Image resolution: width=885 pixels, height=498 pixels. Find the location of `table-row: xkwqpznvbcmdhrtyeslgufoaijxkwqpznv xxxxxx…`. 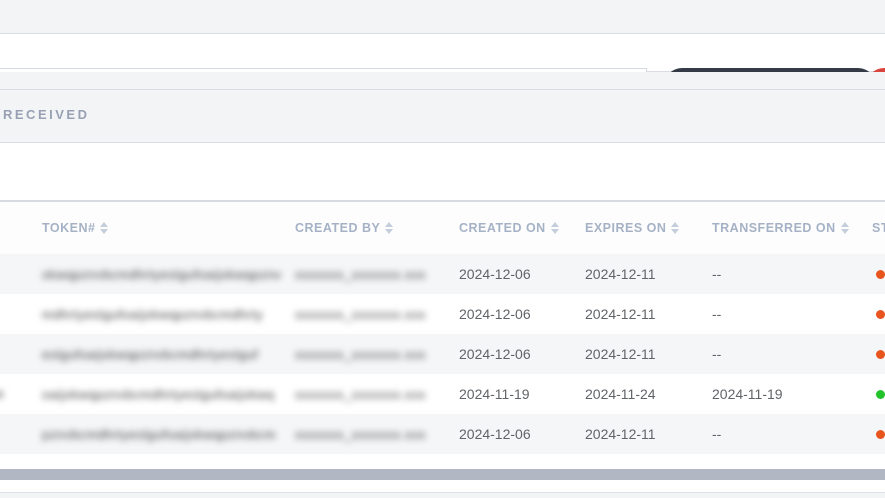

table-row: xkwqpznvbcmdhrtyeslgufoaijxkwqpznv xxxxxx… is located at coordinates (442, 274).